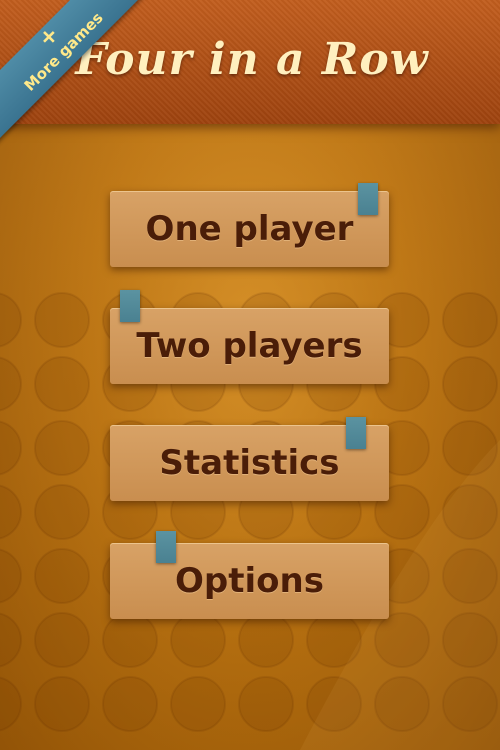 The image size is (500, 750). What do you see at coordinates (49, 37) in the screenshot?
I see `plus-icon: +` at bounding box center [49, 37].